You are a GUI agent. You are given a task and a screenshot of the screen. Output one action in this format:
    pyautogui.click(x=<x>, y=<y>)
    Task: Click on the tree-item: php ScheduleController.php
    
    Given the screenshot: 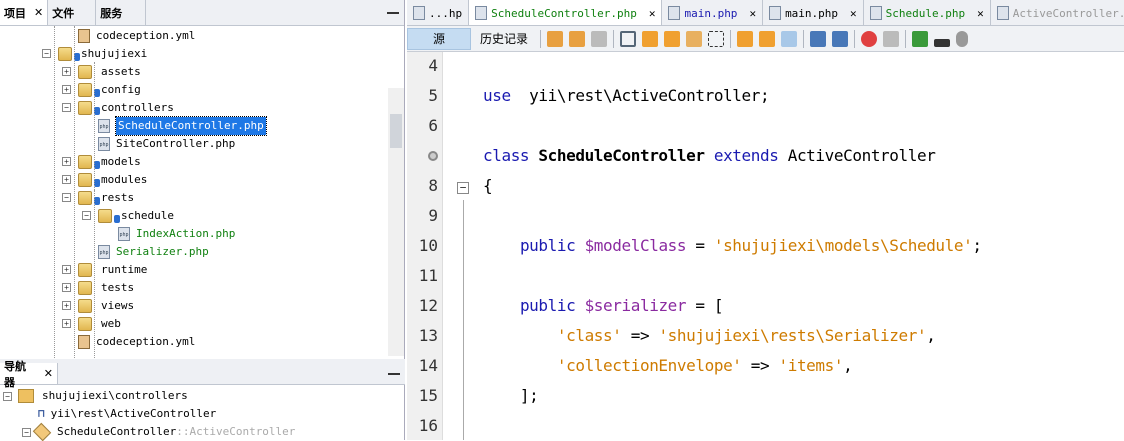 What is the action you would take?
    pyautogui.click(x=182, y=126)
    